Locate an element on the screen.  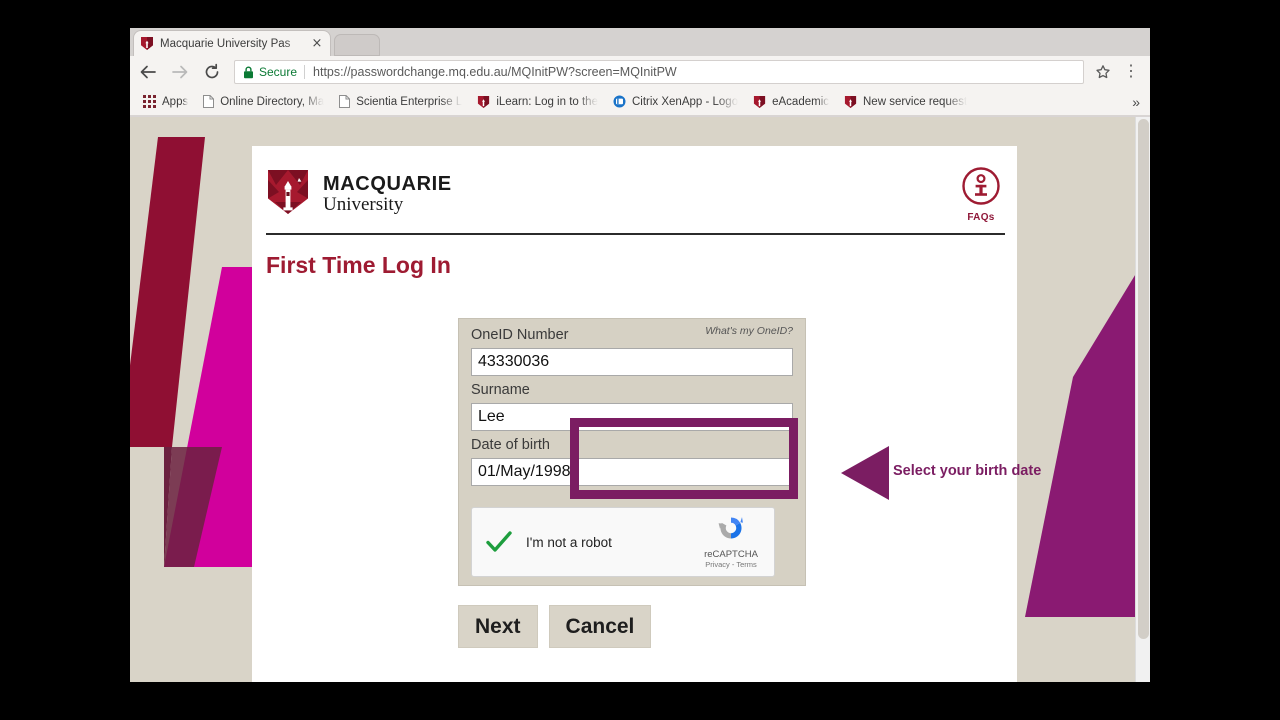
recaptcha-logo-icon is located at coordinates (731, 530).